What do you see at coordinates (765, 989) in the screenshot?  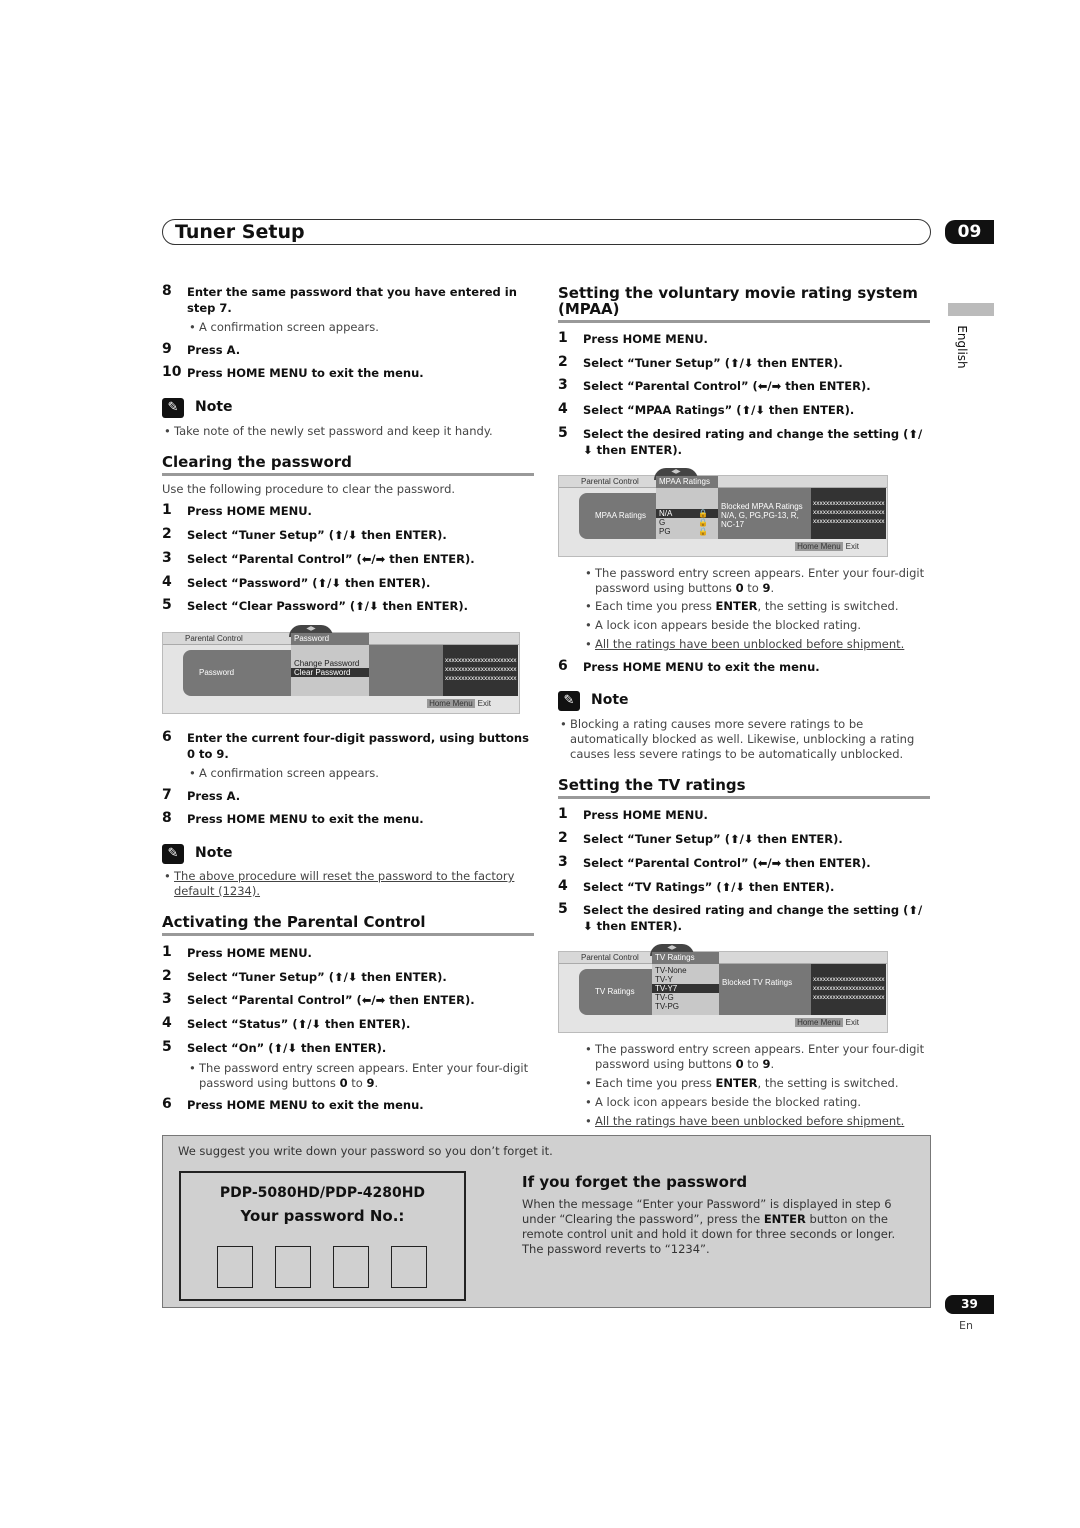 I see `blocked-panel: Blocked TV Ratings` at bounding box center [765, 989].